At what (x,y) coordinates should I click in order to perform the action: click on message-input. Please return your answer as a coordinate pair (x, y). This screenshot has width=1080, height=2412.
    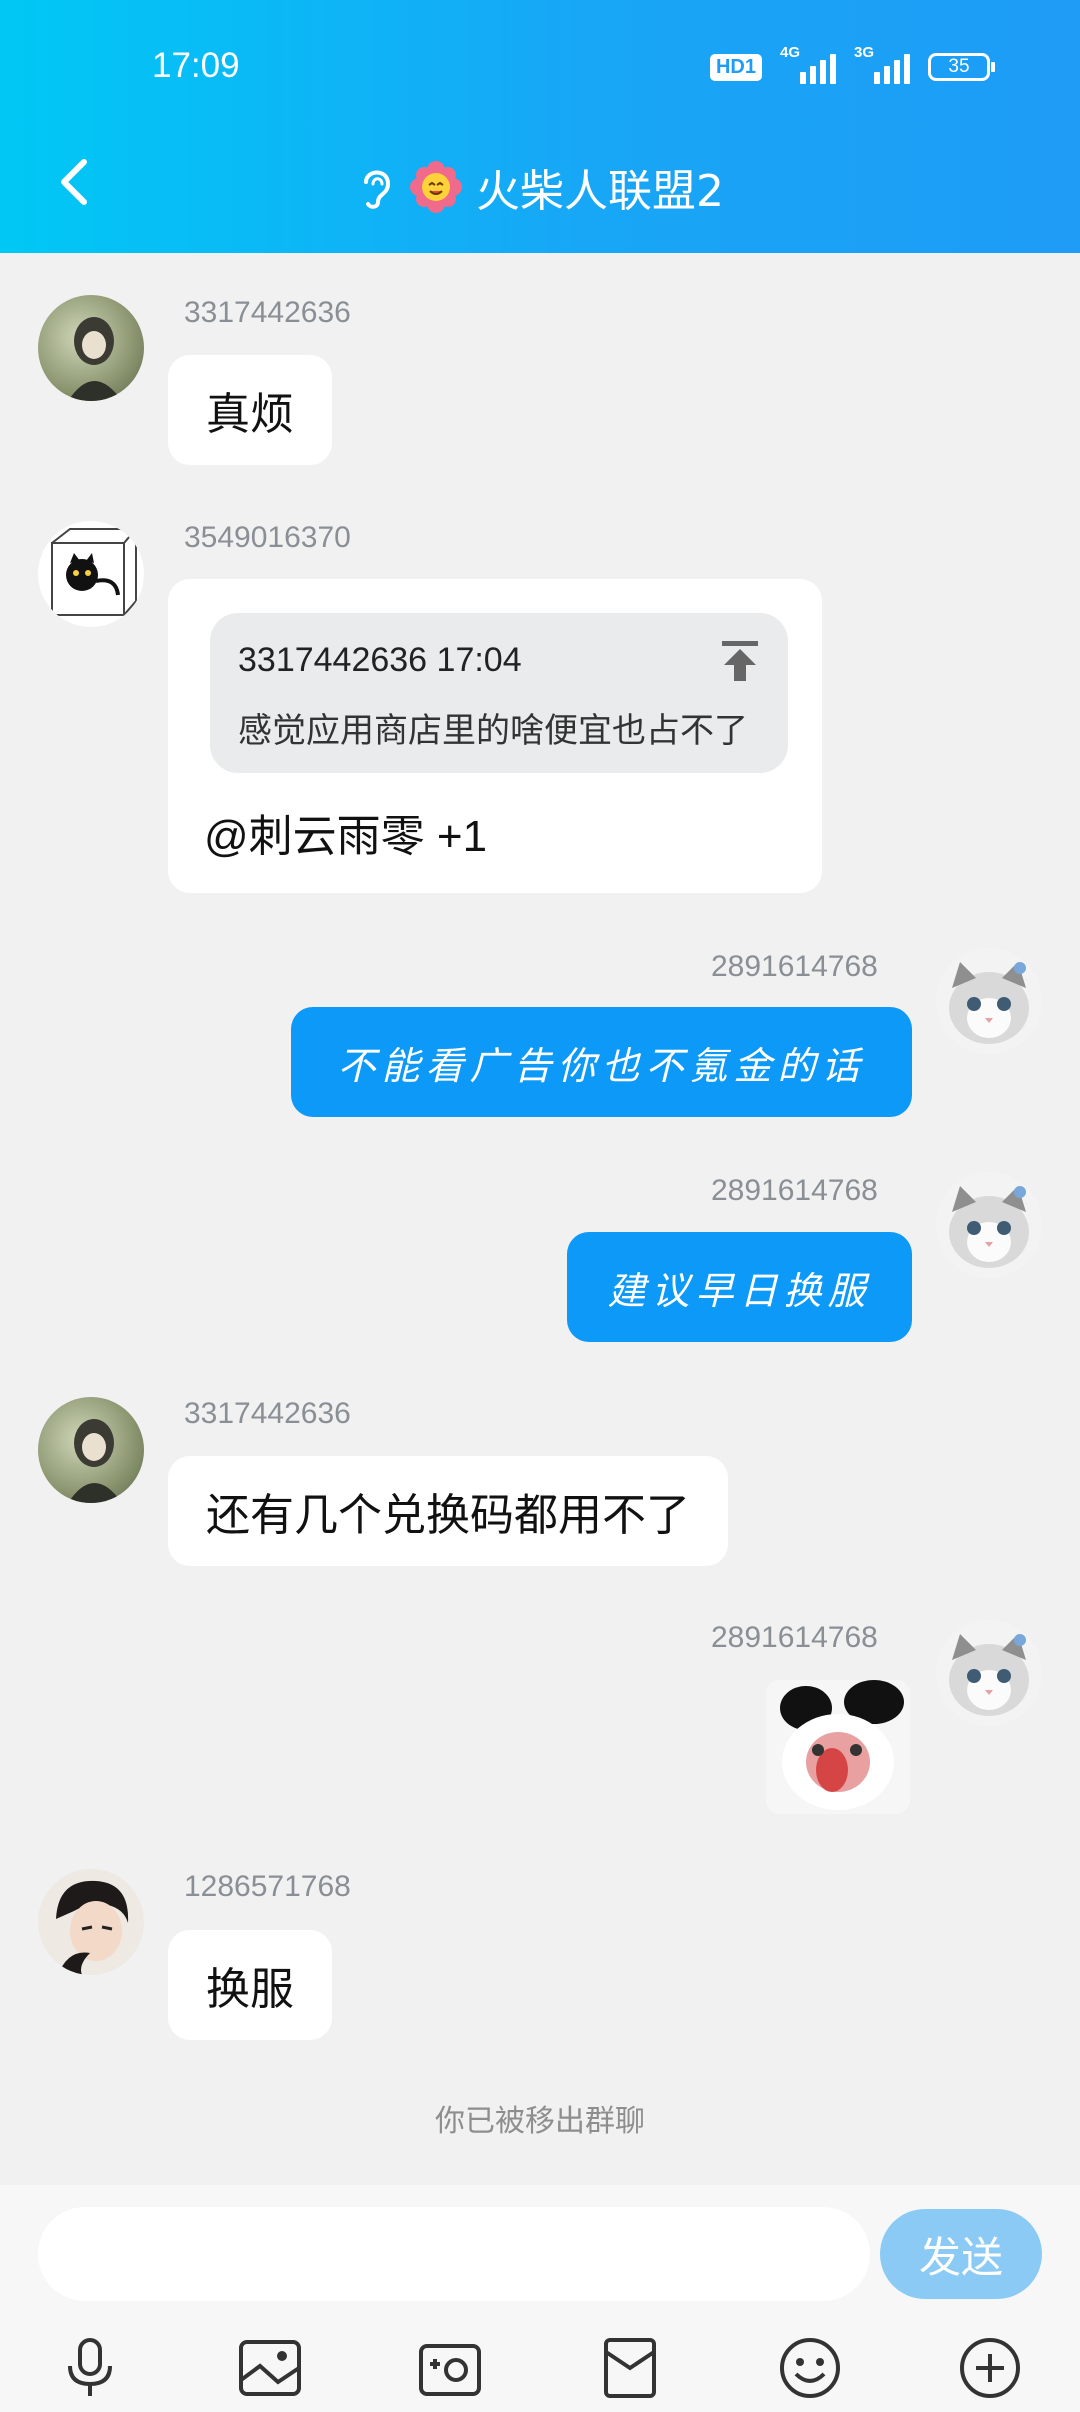
    Looking at the image, I should click on (454, 2254).